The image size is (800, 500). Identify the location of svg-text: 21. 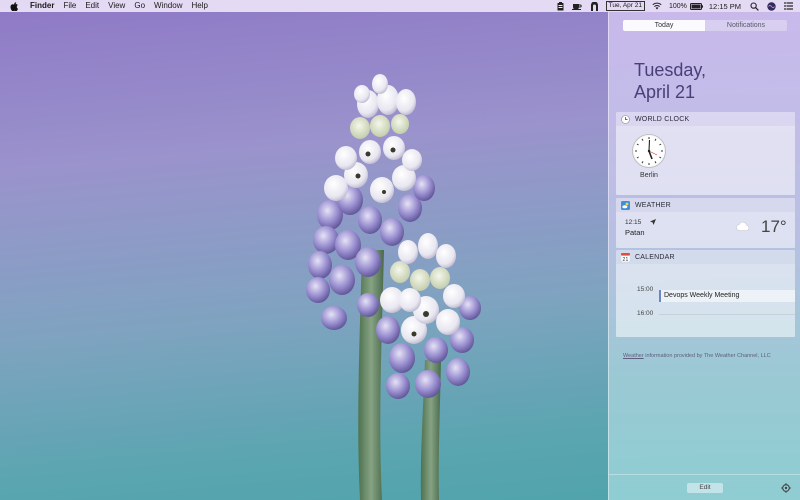
(626, 259).